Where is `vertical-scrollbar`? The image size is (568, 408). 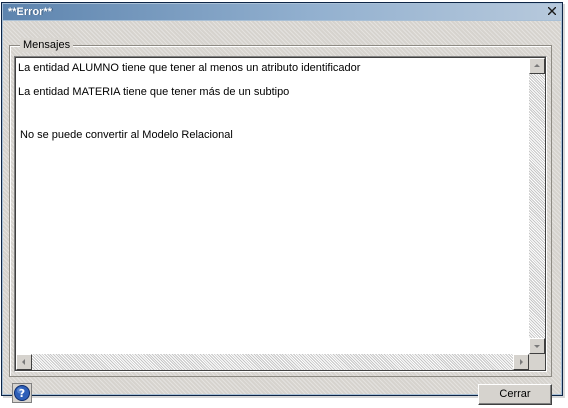
vertical-scrollbar is located at coordinates (537, 206).